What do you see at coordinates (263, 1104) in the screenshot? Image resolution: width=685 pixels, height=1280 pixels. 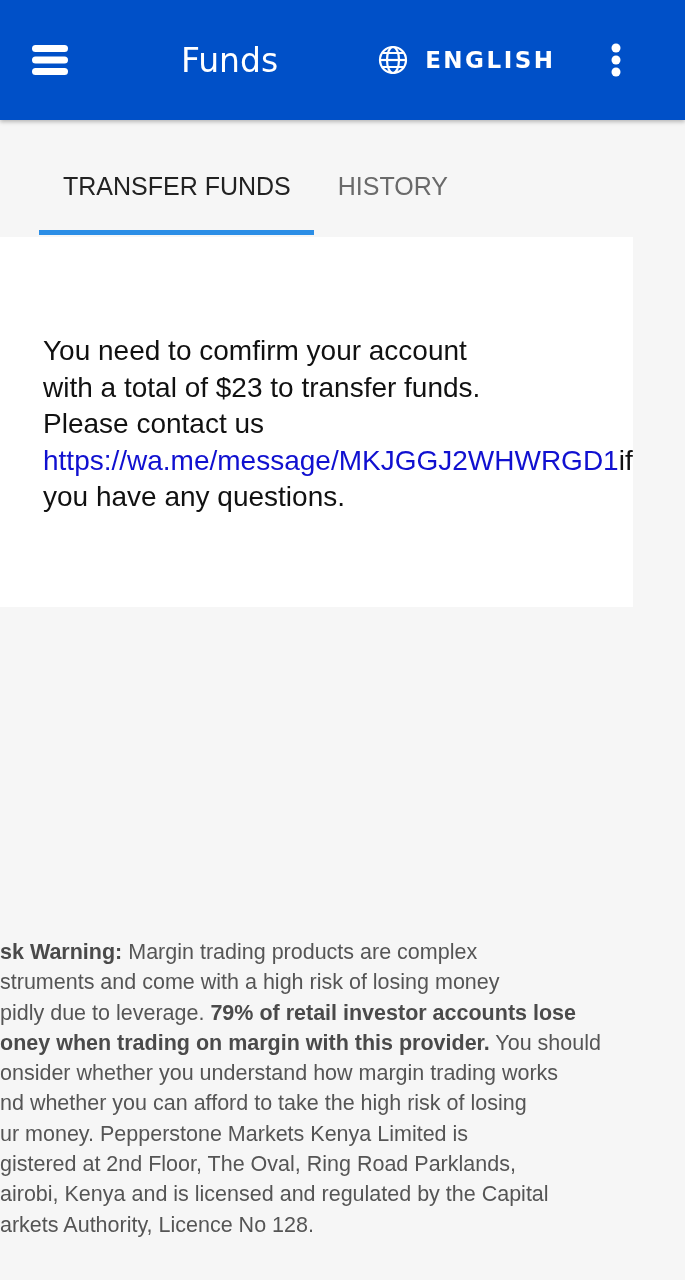 I see `risk-warning-text: nd whether you can afford to take the high risk of losing` at bounding box center [263, 1104].